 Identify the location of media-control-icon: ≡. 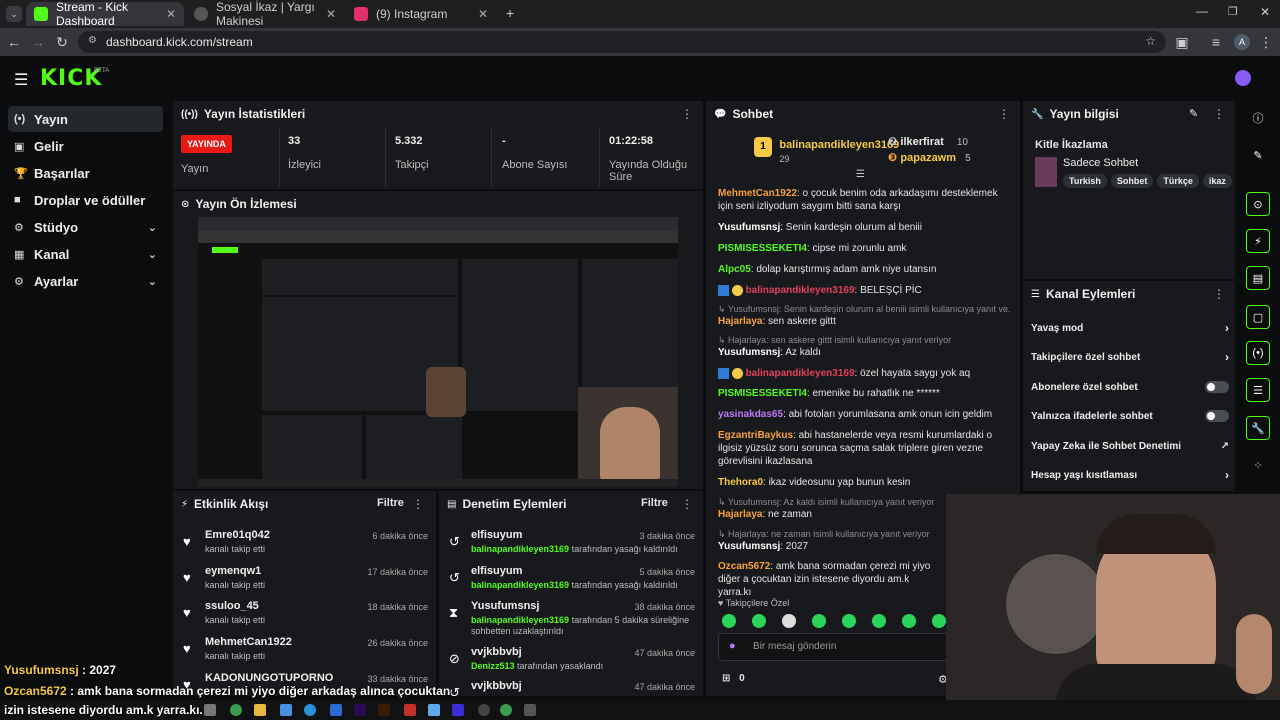
(1216, 42).